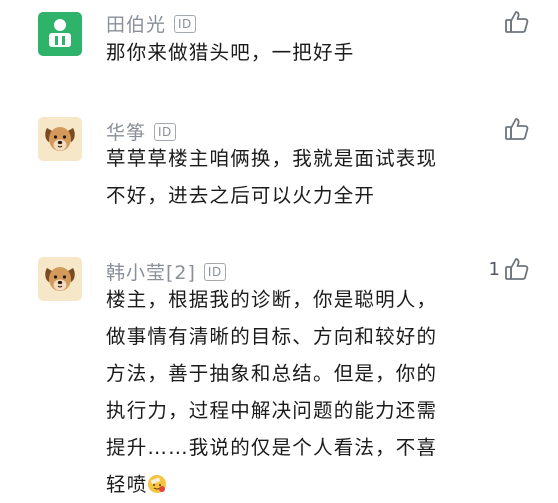  What do you see at coordinates (494, 269) in the screenshot?
I see `like-count: 1` at bounding box center [494, 269].